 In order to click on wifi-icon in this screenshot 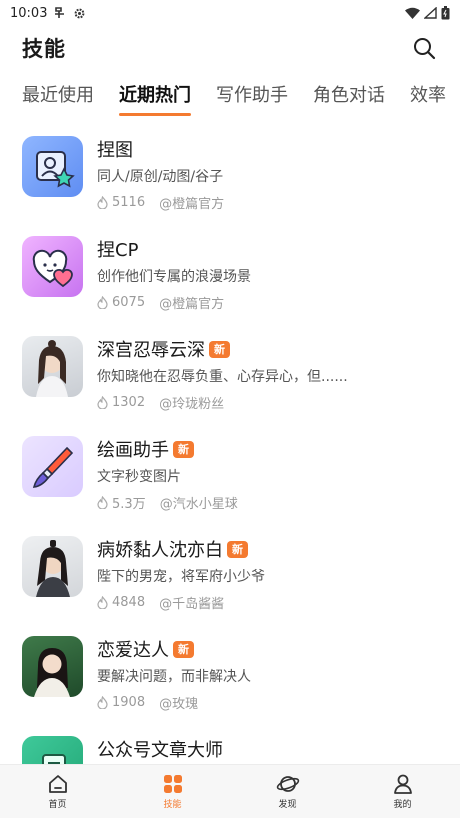, I will do `click(412, 13)`.